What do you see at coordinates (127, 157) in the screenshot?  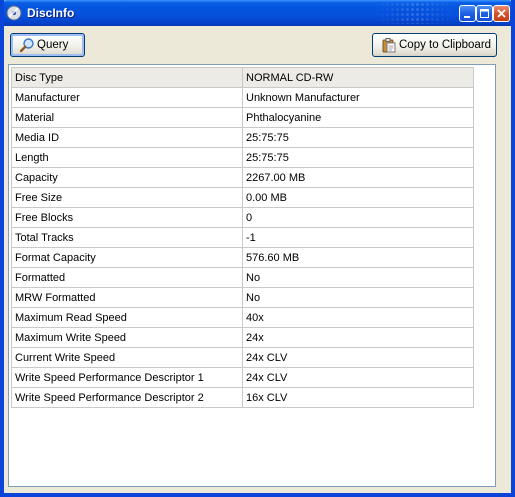 I see `property-name: Length` at bounding box center [127, 157].